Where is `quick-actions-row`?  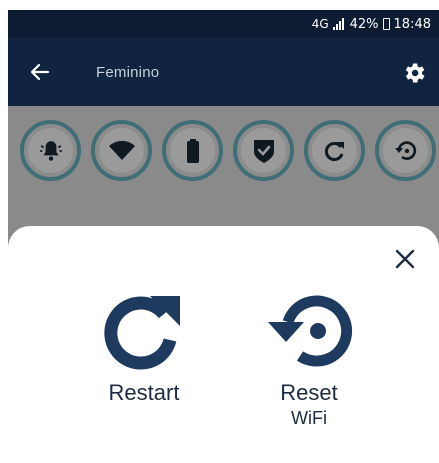
quick-actions-row is located at coordinates (228, 150).